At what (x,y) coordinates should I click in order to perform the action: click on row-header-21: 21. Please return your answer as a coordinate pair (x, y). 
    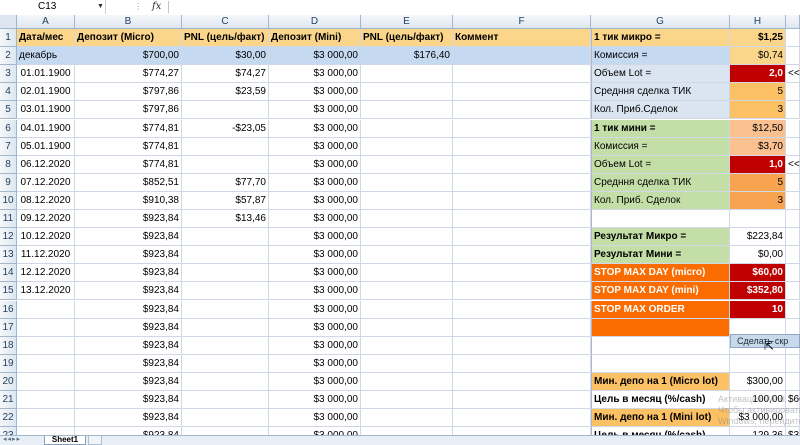
    Looking at the image, I should click on (8, 400).